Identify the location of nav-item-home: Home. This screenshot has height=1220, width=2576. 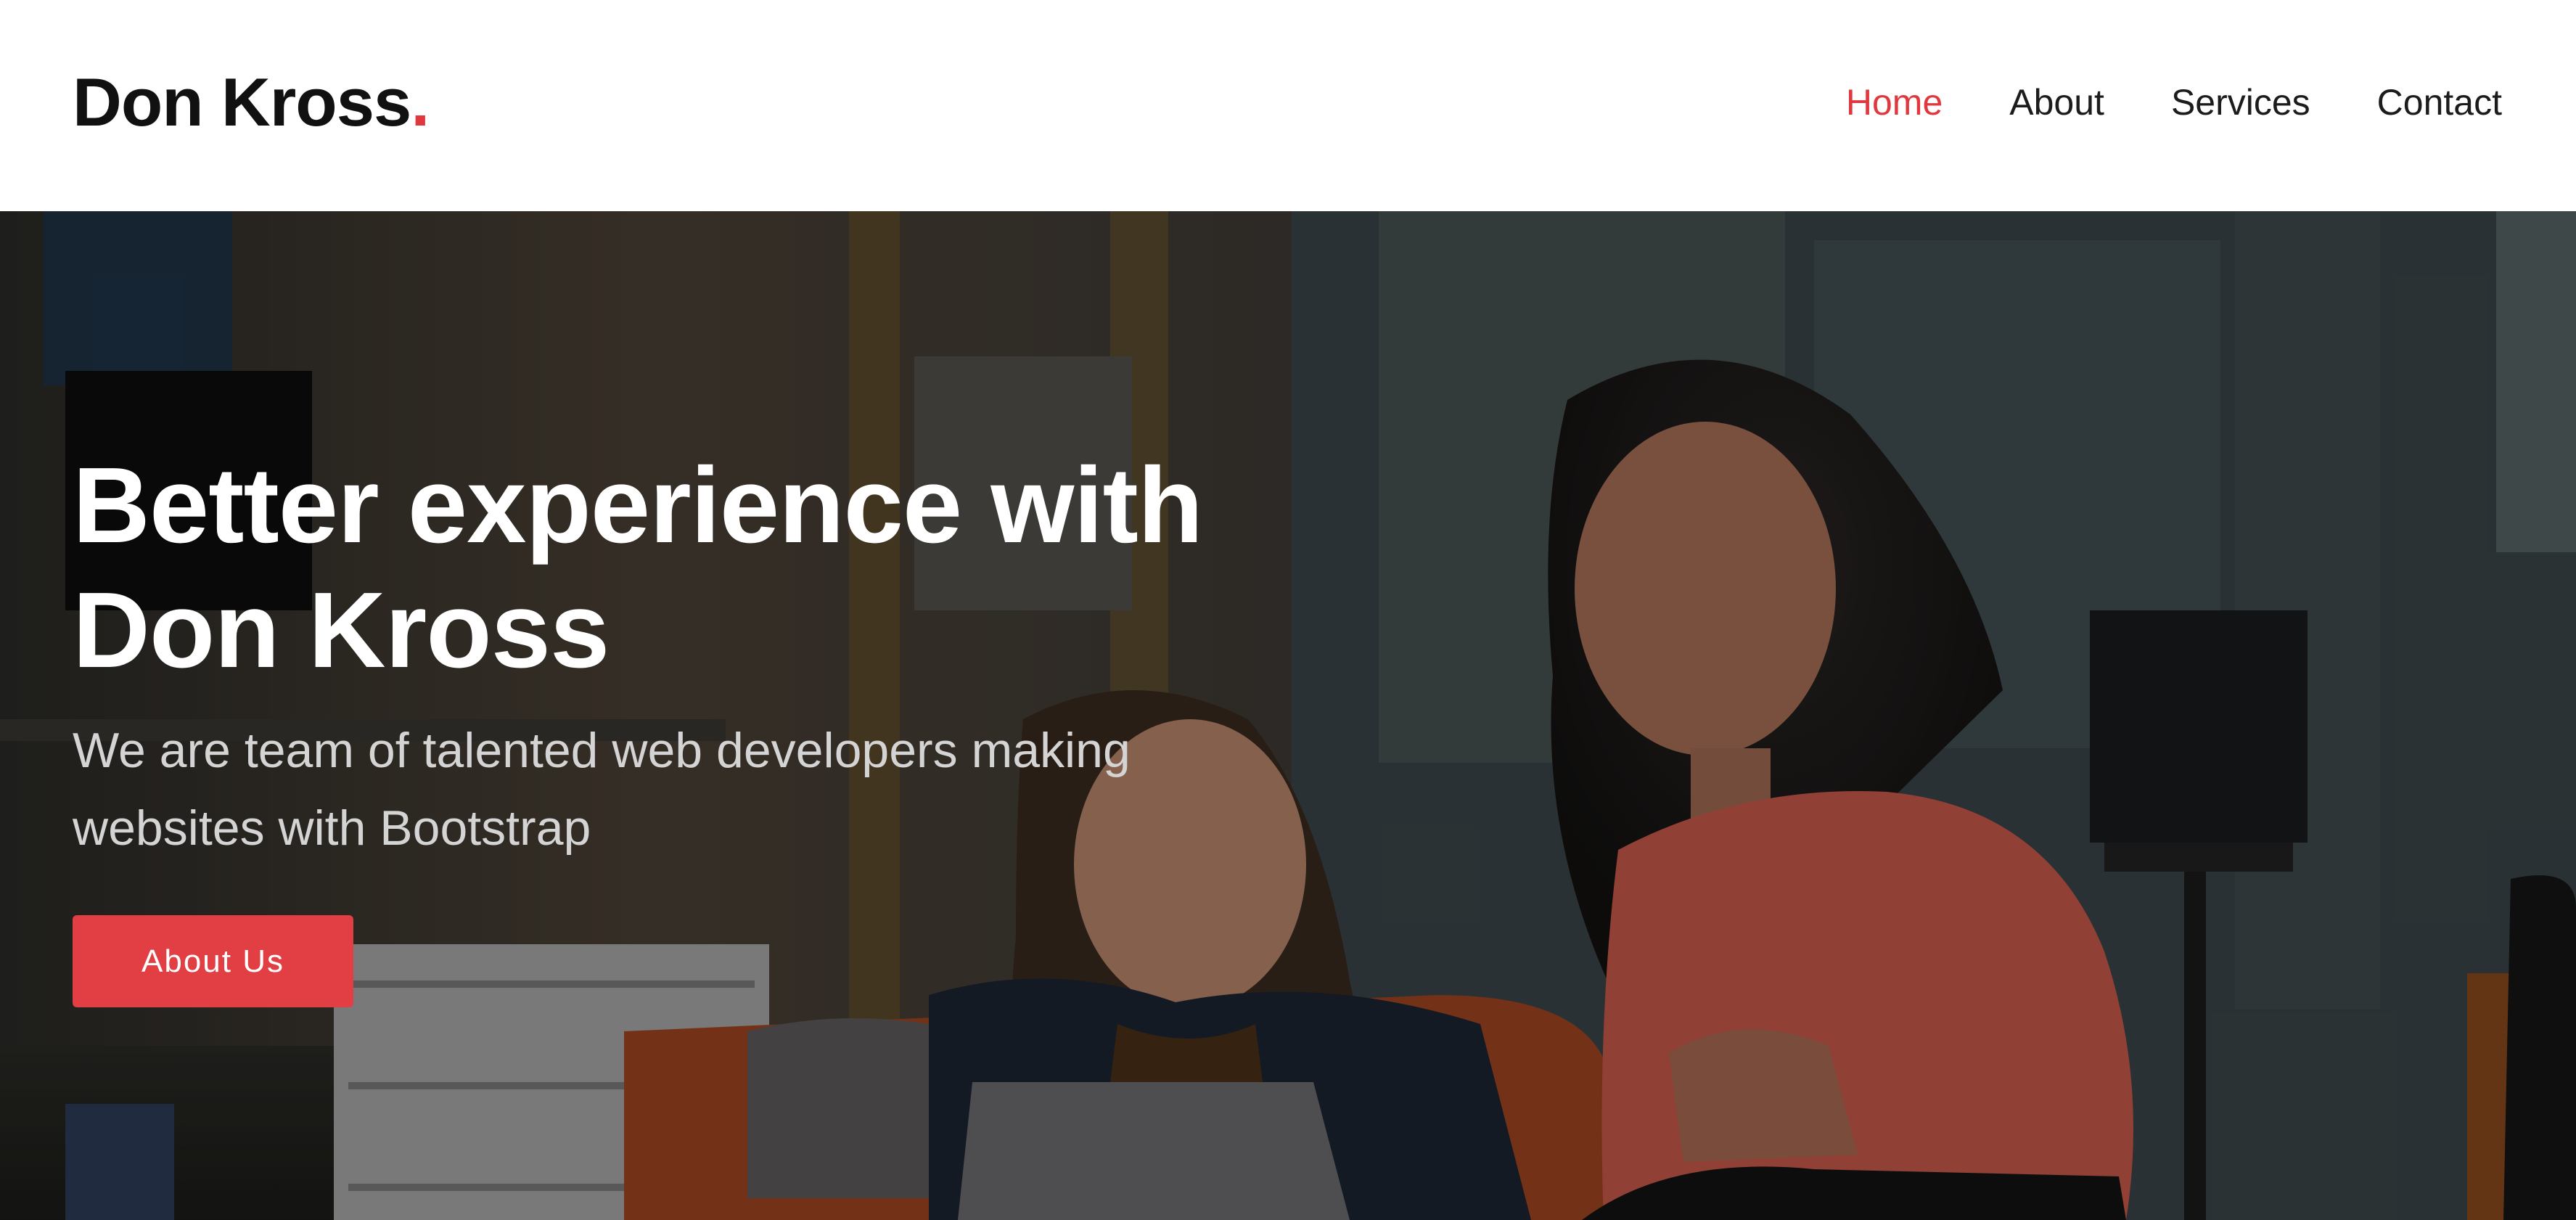
(1894, 102).